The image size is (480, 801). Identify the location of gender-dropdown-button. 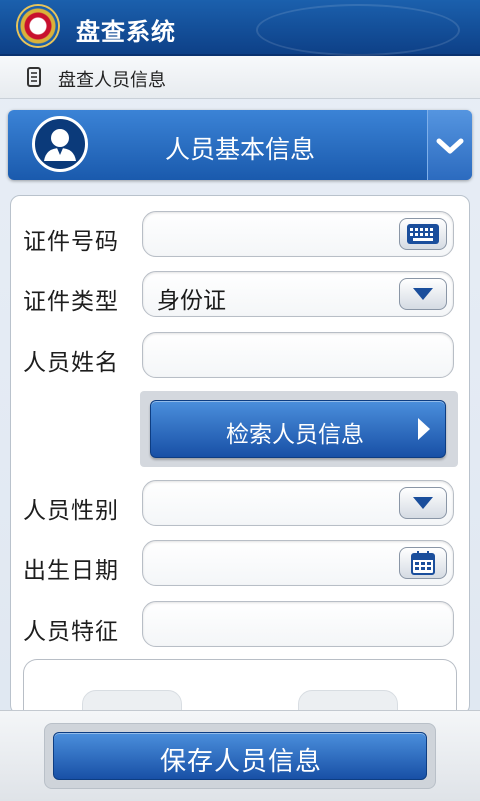
(423, 503).